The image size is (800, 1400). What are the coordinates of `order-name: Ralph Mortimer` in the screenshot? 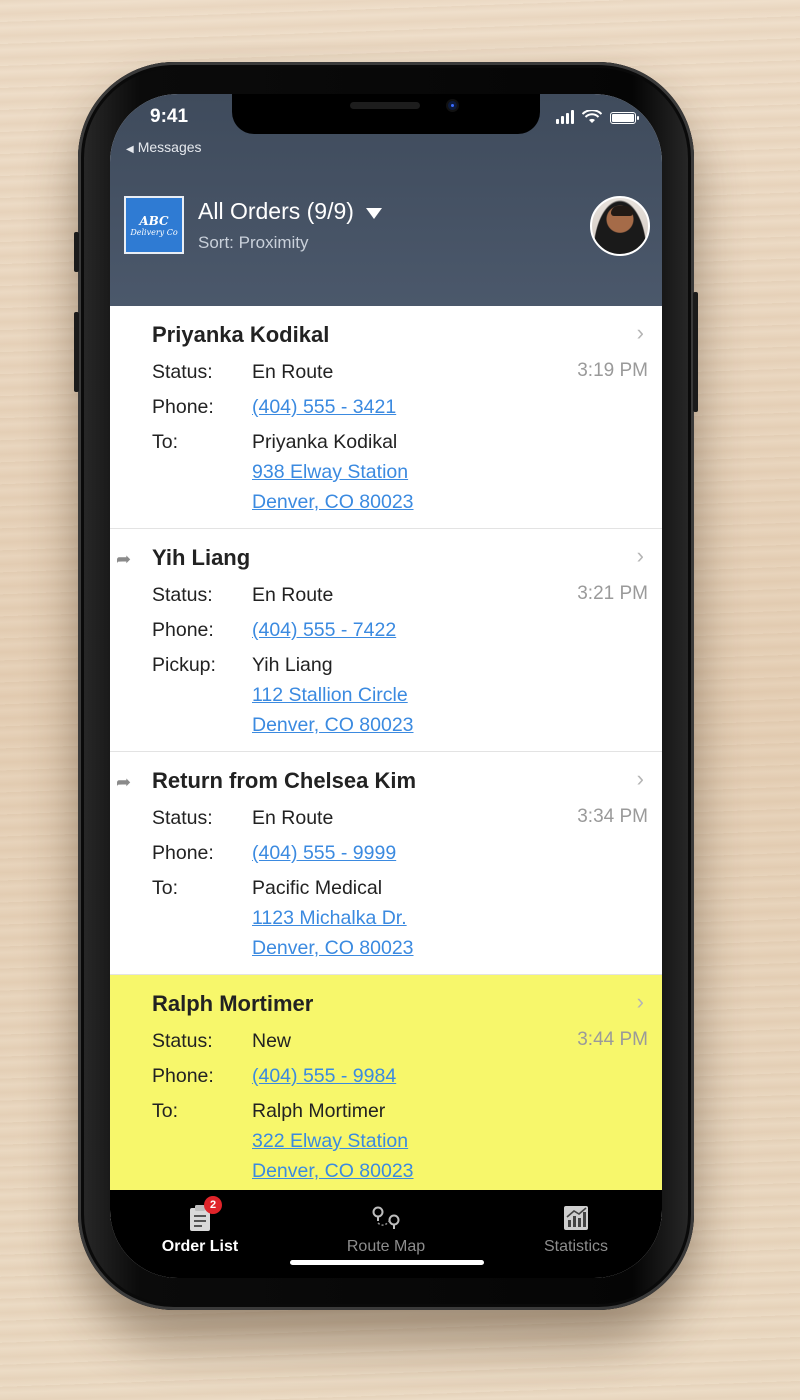 It's located at (233, 1003).